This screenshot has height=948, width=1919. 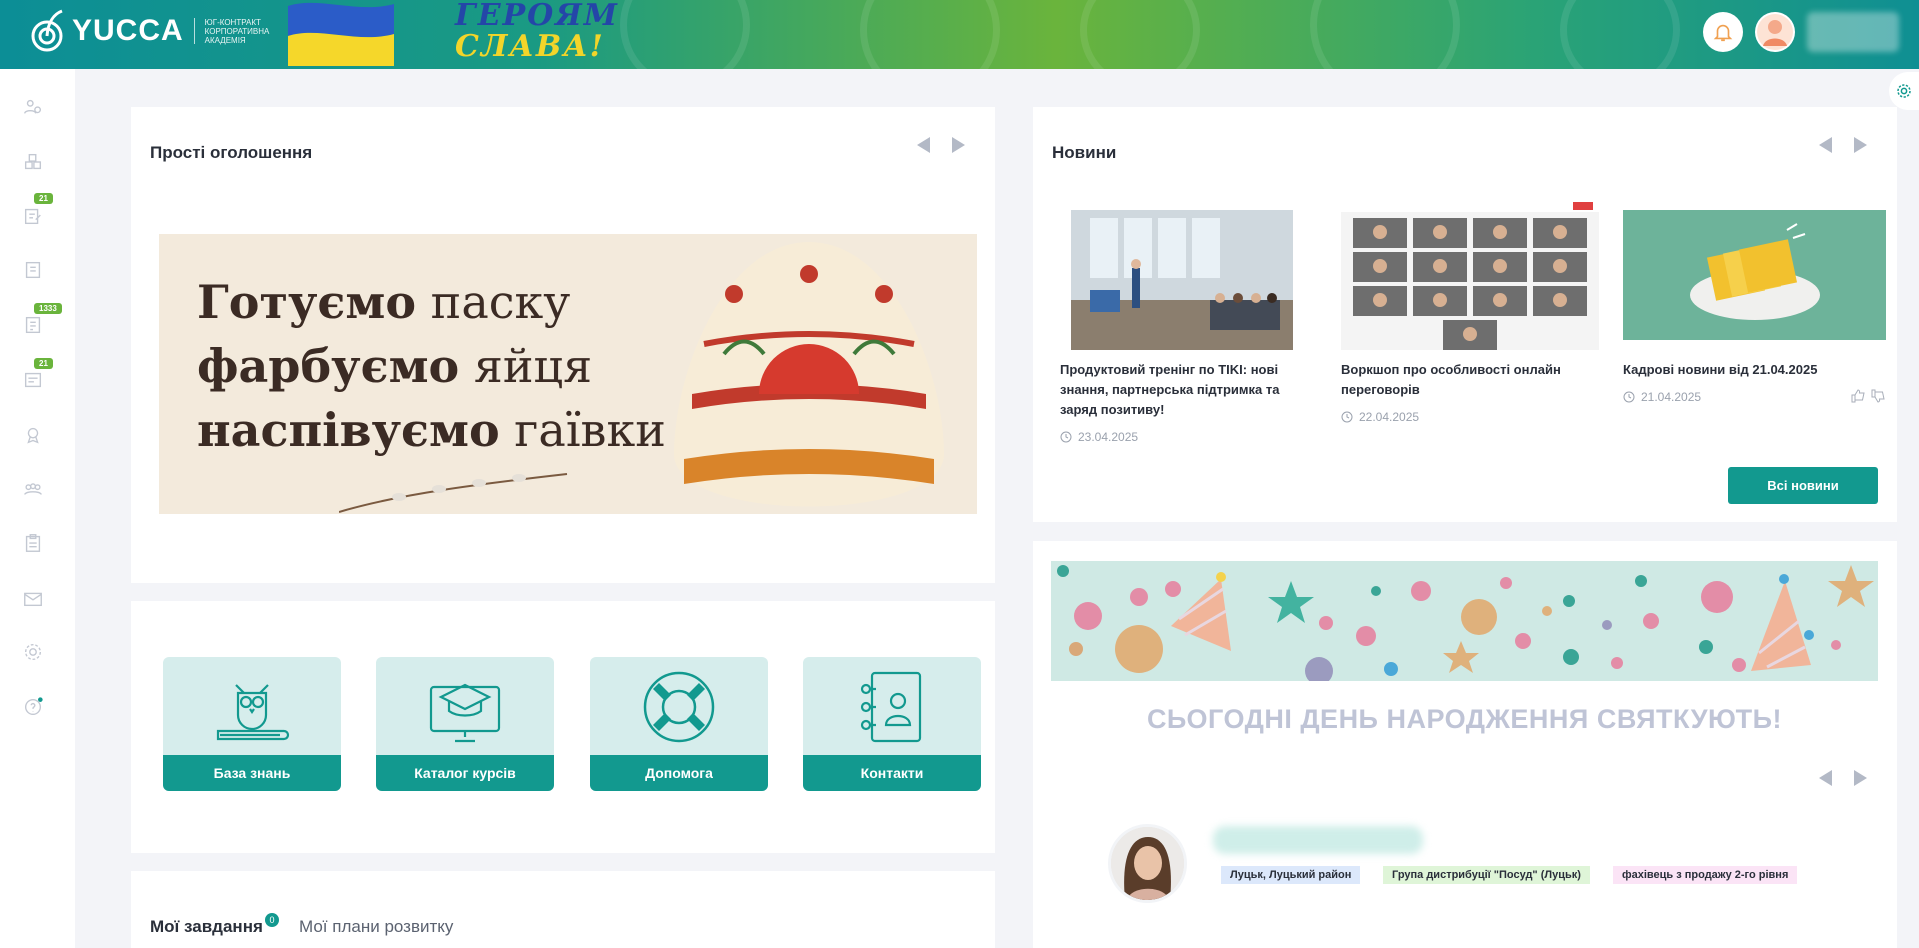 I want to click on hr-news-illustration-icon, so click(x=1754, y=275).